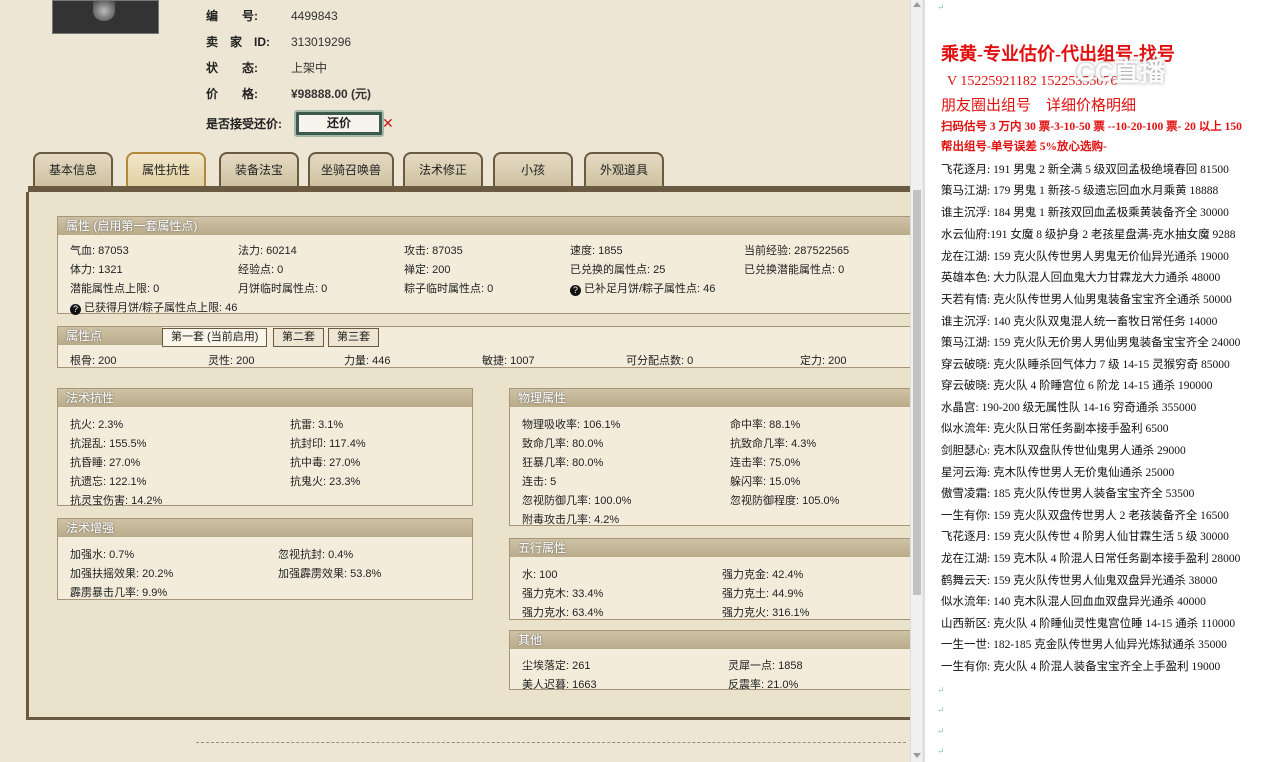 The height and width of the screenshot is (762, 1280). What do you see at coordinates (917, 755) in the screenshot?
I see `scroll-down-icon` at bounding box center [917, 755].